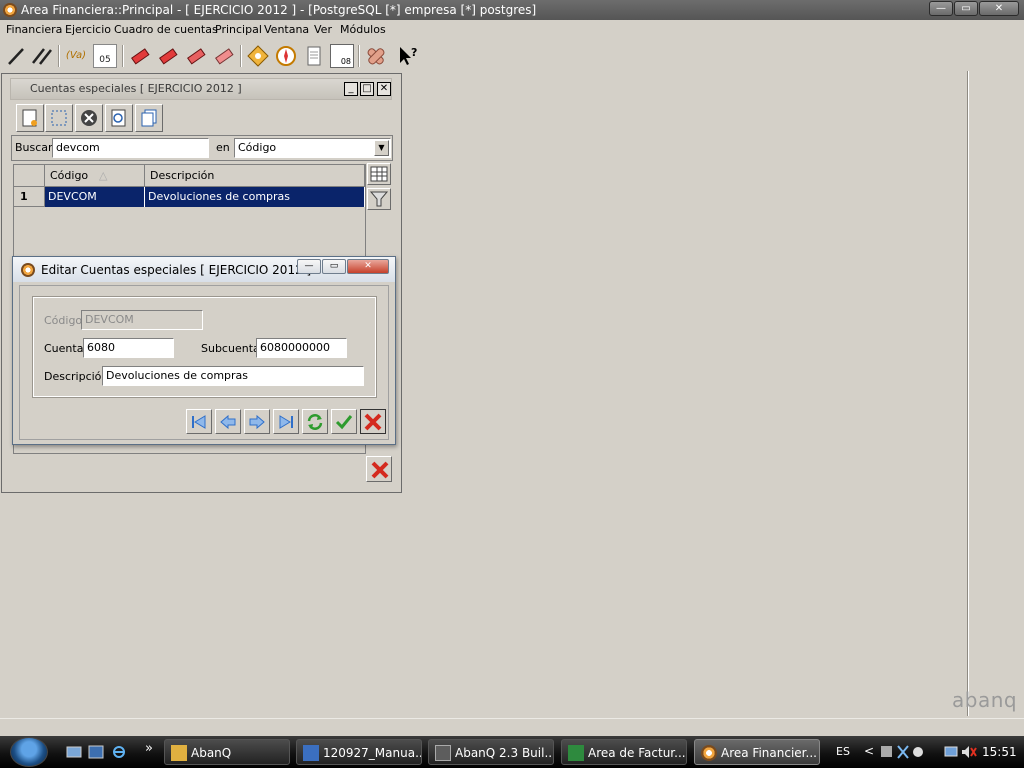 The image size is (1024, 768). I want to click on last-record-button, so click(286, 421).